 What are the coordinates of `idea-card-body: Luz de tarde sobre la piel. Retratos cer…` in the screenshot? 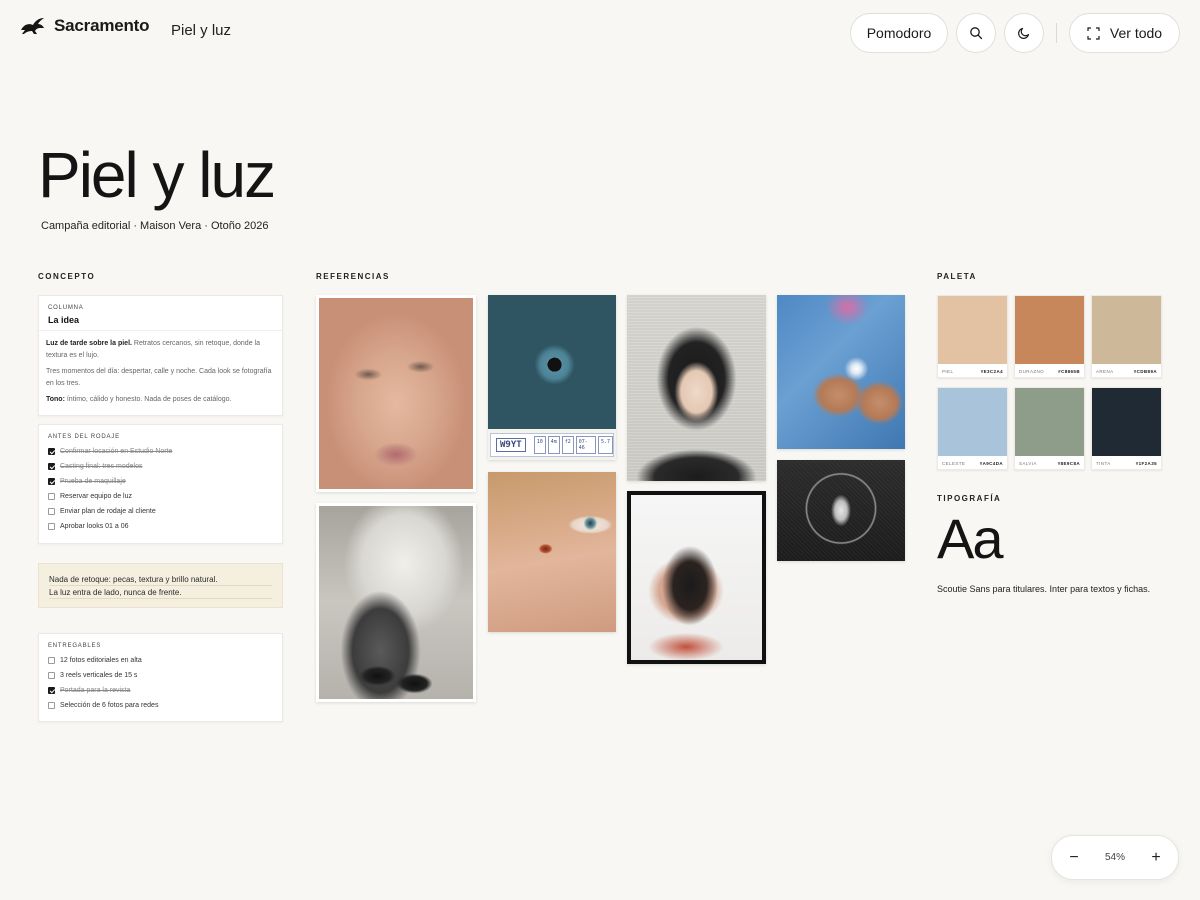 It's located at (160, 368).